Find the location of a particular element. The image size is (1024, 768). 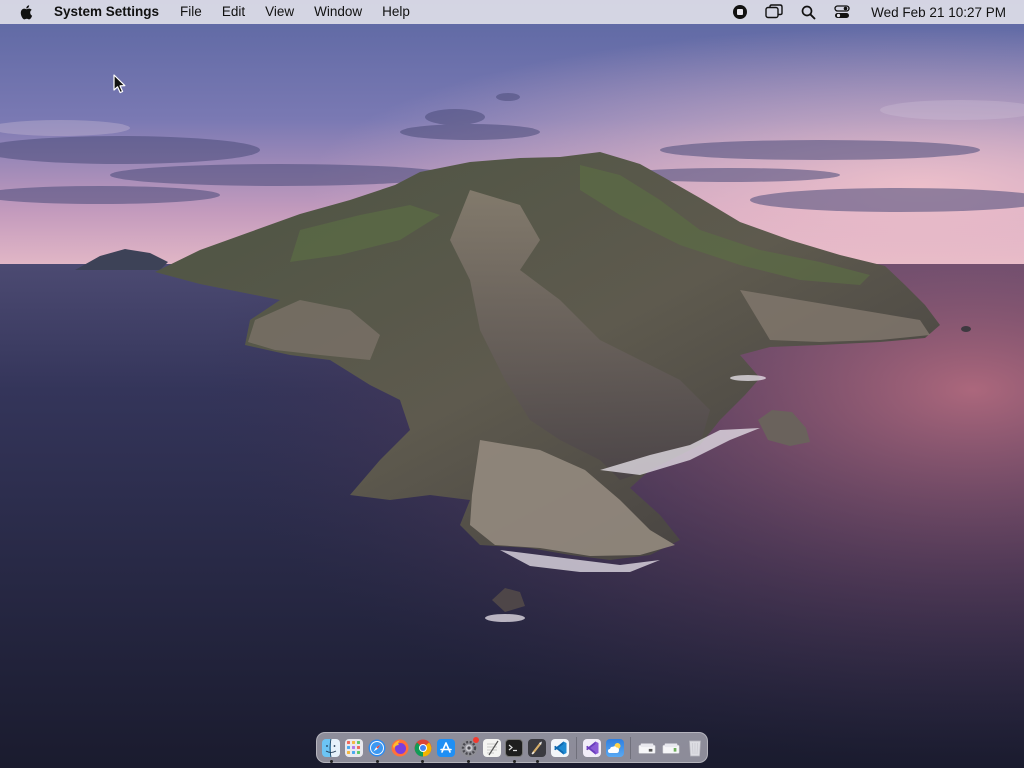

file-menu: File is located at coordinates (191, 12).